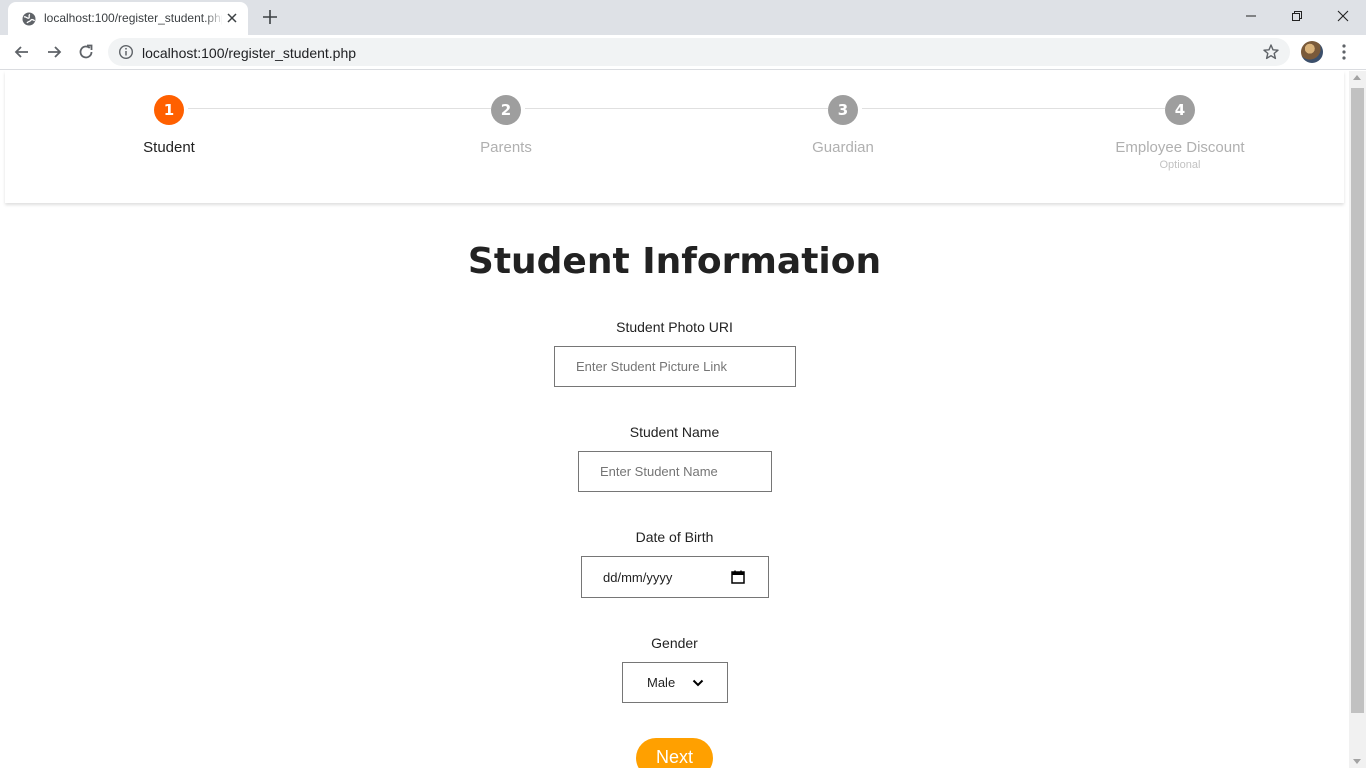 The width and height of the screenshot is (1366, 768). What do you see at coordinates (652, 366) in the screenshot?
I see `photo-uri-placeholder: Enter Student Picture Link` at bounding box center [652, 366].